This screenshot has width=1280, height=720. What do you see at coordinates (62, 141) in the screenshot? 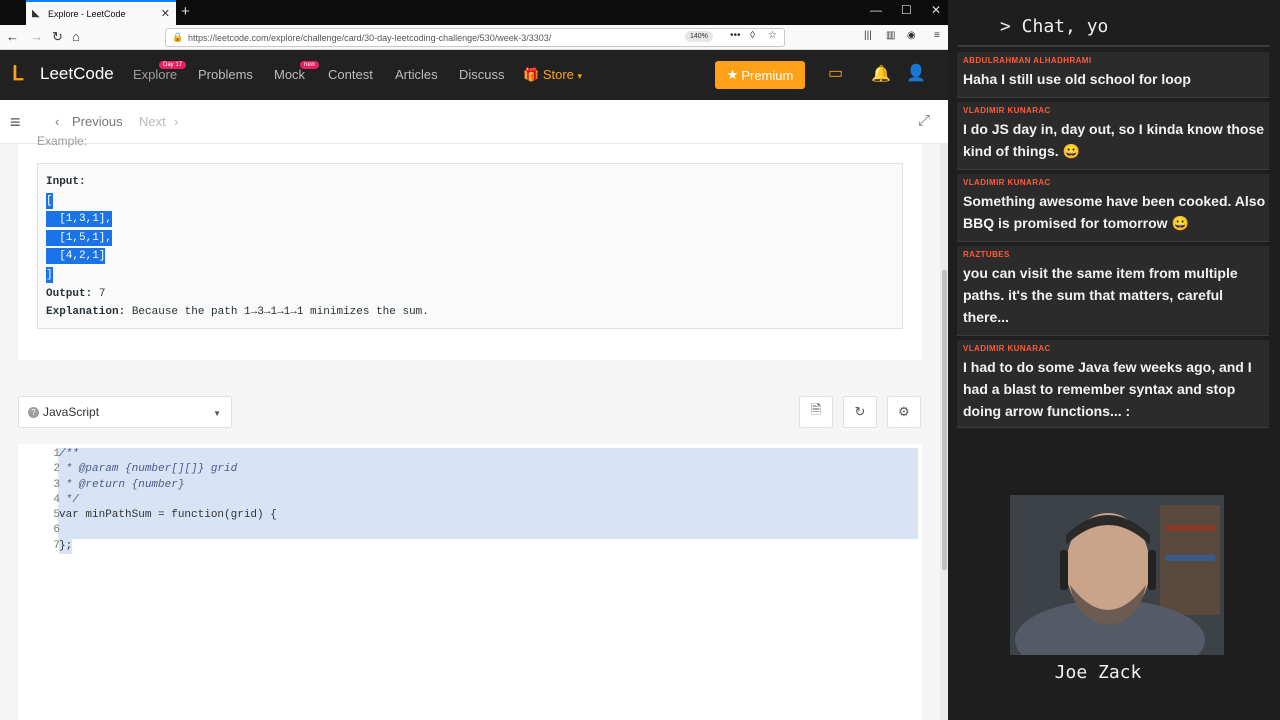
I see `example-heading: Example:` at bounding box center [62, 141].